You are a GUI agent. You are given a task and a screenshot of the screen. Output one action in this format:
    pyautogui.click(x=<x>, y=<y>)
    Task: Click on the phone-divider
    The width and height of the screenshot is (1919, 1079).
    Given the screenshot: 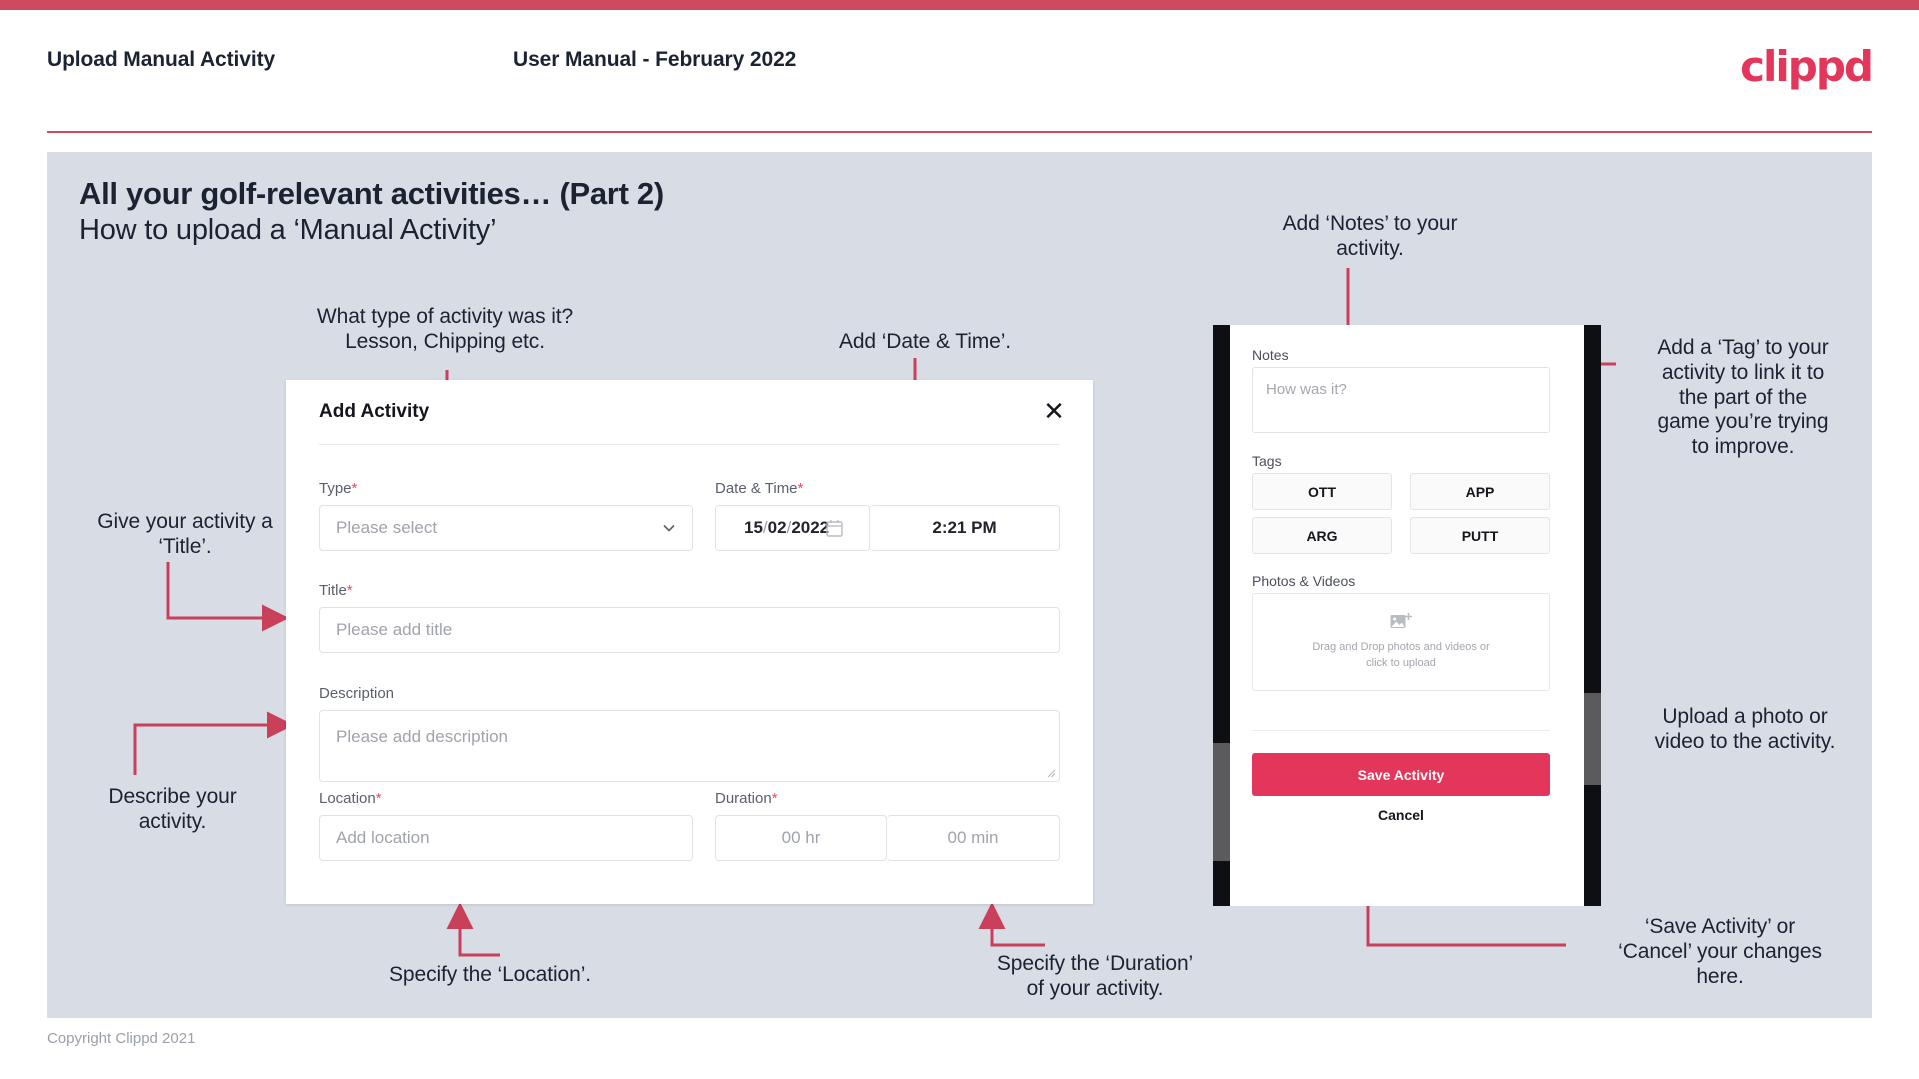 What is the action you would take?
    pyautogui.click(x=1401, y=730)
    